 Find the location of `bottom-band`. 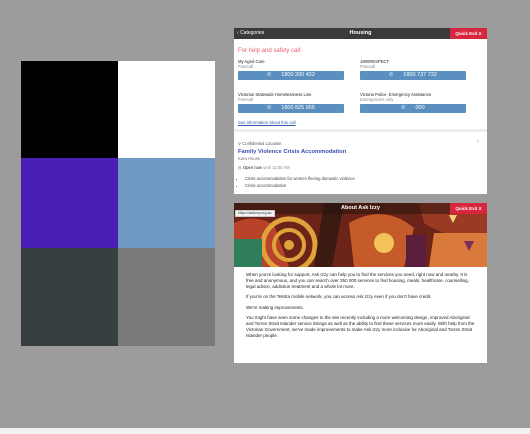

bottom-band is located at coordinates (265, 431).